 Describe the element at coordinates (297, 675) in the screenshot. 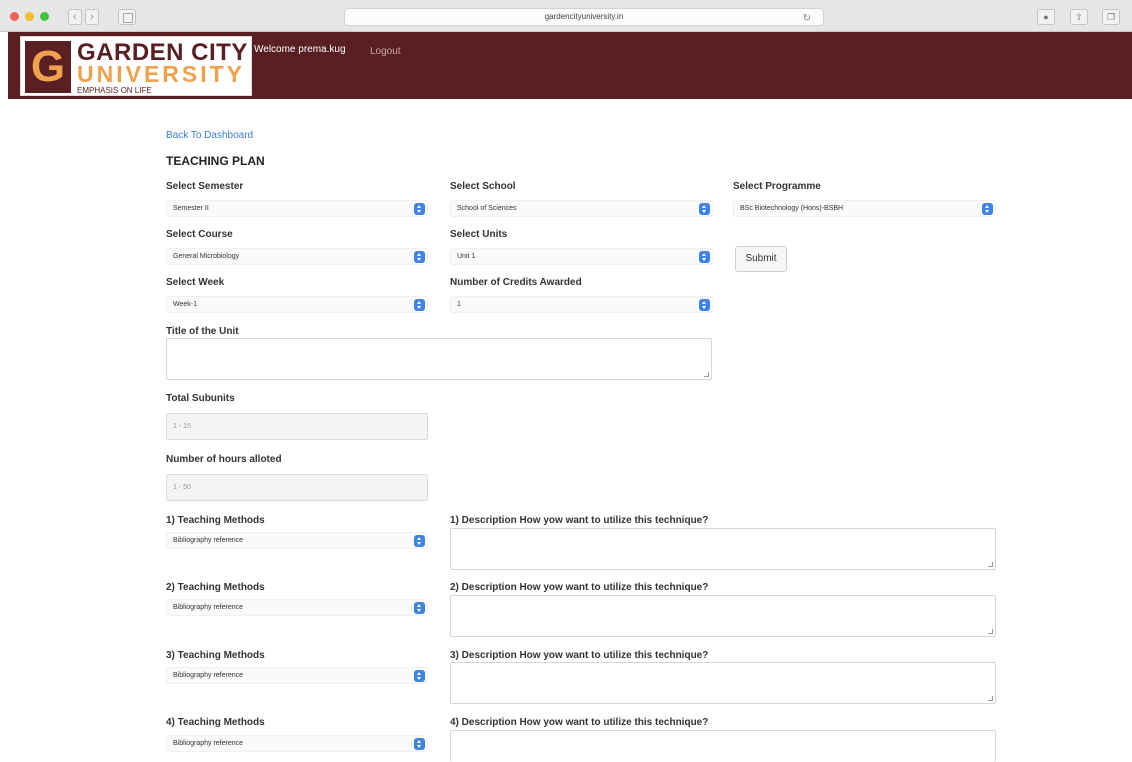

I see `teaching-method-3-select: Bibliography reference` at that location.